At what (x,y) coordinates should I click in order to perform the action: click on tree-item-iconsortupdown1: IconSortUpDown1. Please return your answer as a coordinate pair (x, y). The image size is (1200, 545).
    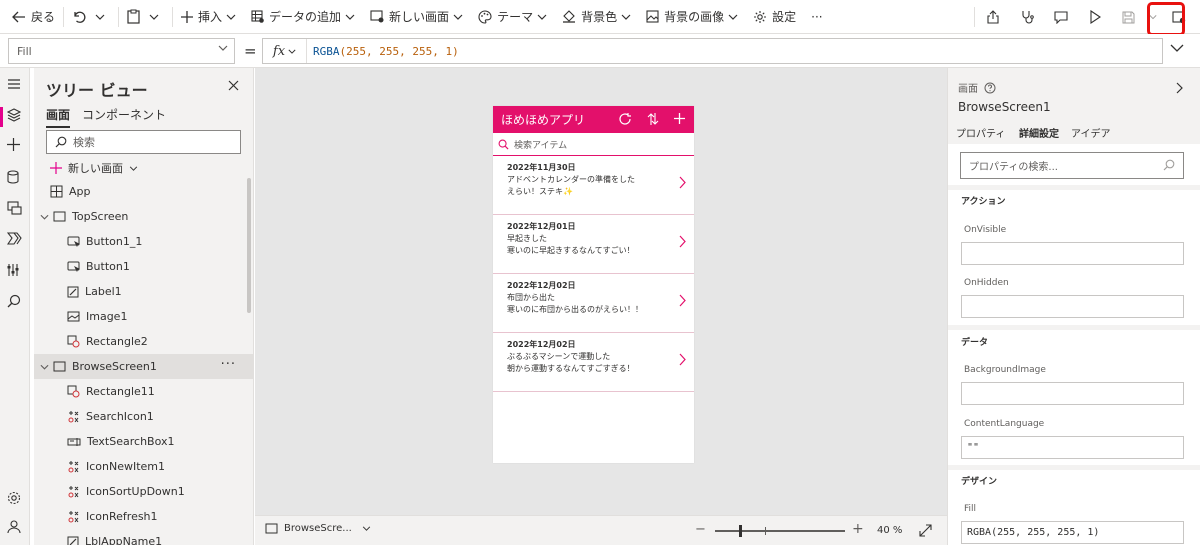
    Looking at the image, I should click on (143, 491).